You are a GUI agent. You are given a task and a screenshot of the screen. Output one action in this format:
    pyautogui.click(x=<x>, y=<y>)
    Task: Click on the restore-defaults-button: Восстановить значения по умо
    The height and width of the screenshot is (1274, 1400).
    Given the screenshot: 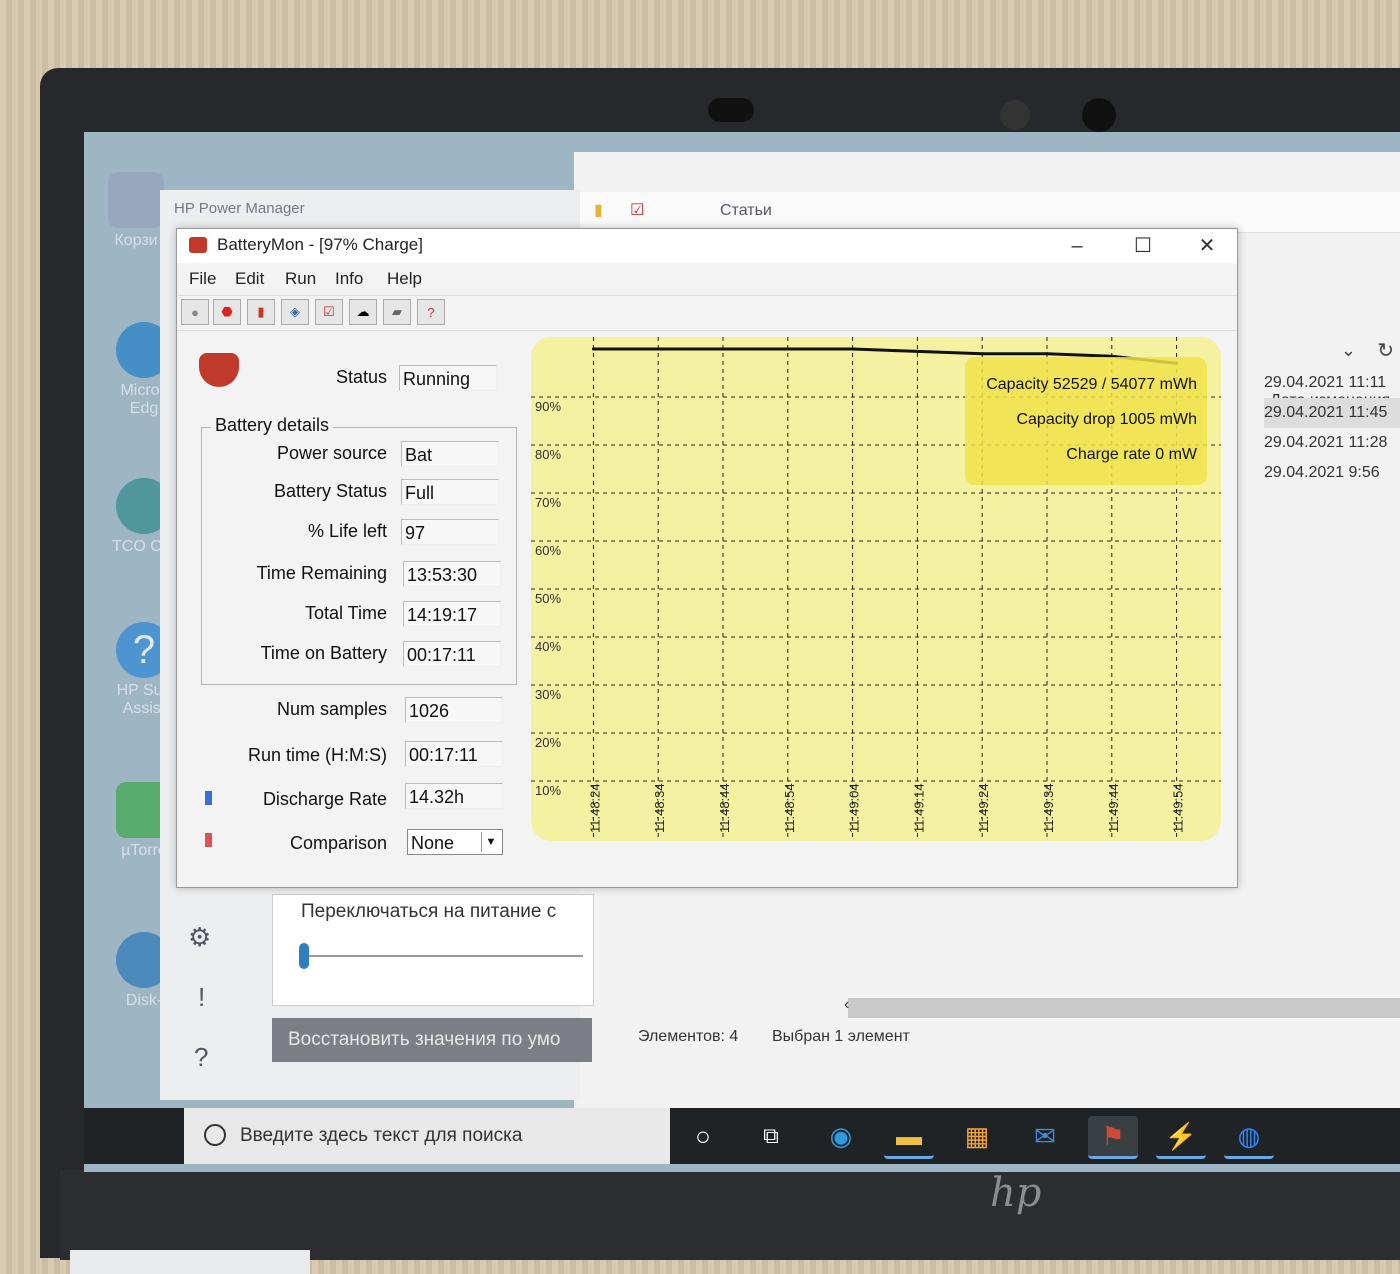 What is the action you would take?
    pyautogui.click(x=432, y=1040)
    